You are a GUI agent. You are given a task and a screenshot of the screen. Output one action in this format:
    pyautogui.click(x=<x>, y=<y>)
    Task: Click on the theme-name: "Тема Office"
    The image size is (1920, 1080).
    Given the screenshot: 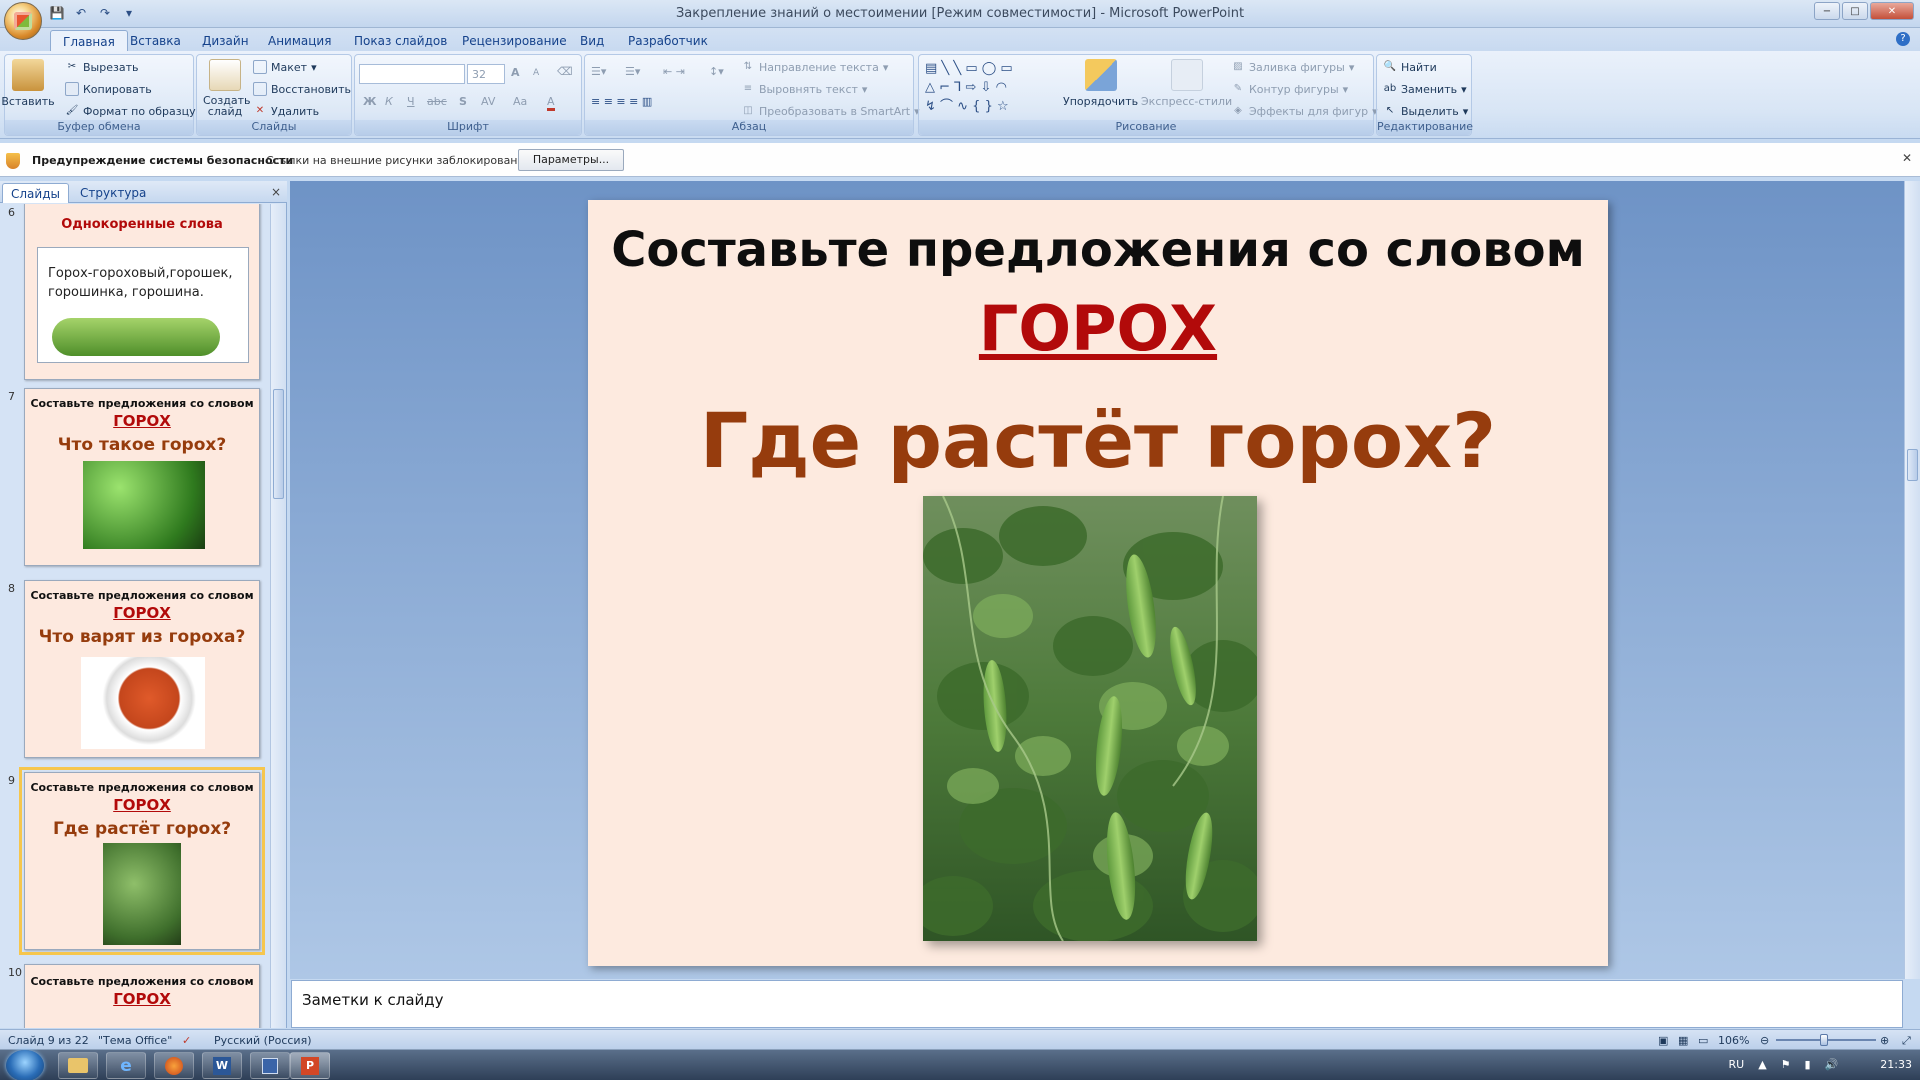 What is the action you would take?
    pyautogui.click(x=135, y=1040)
    